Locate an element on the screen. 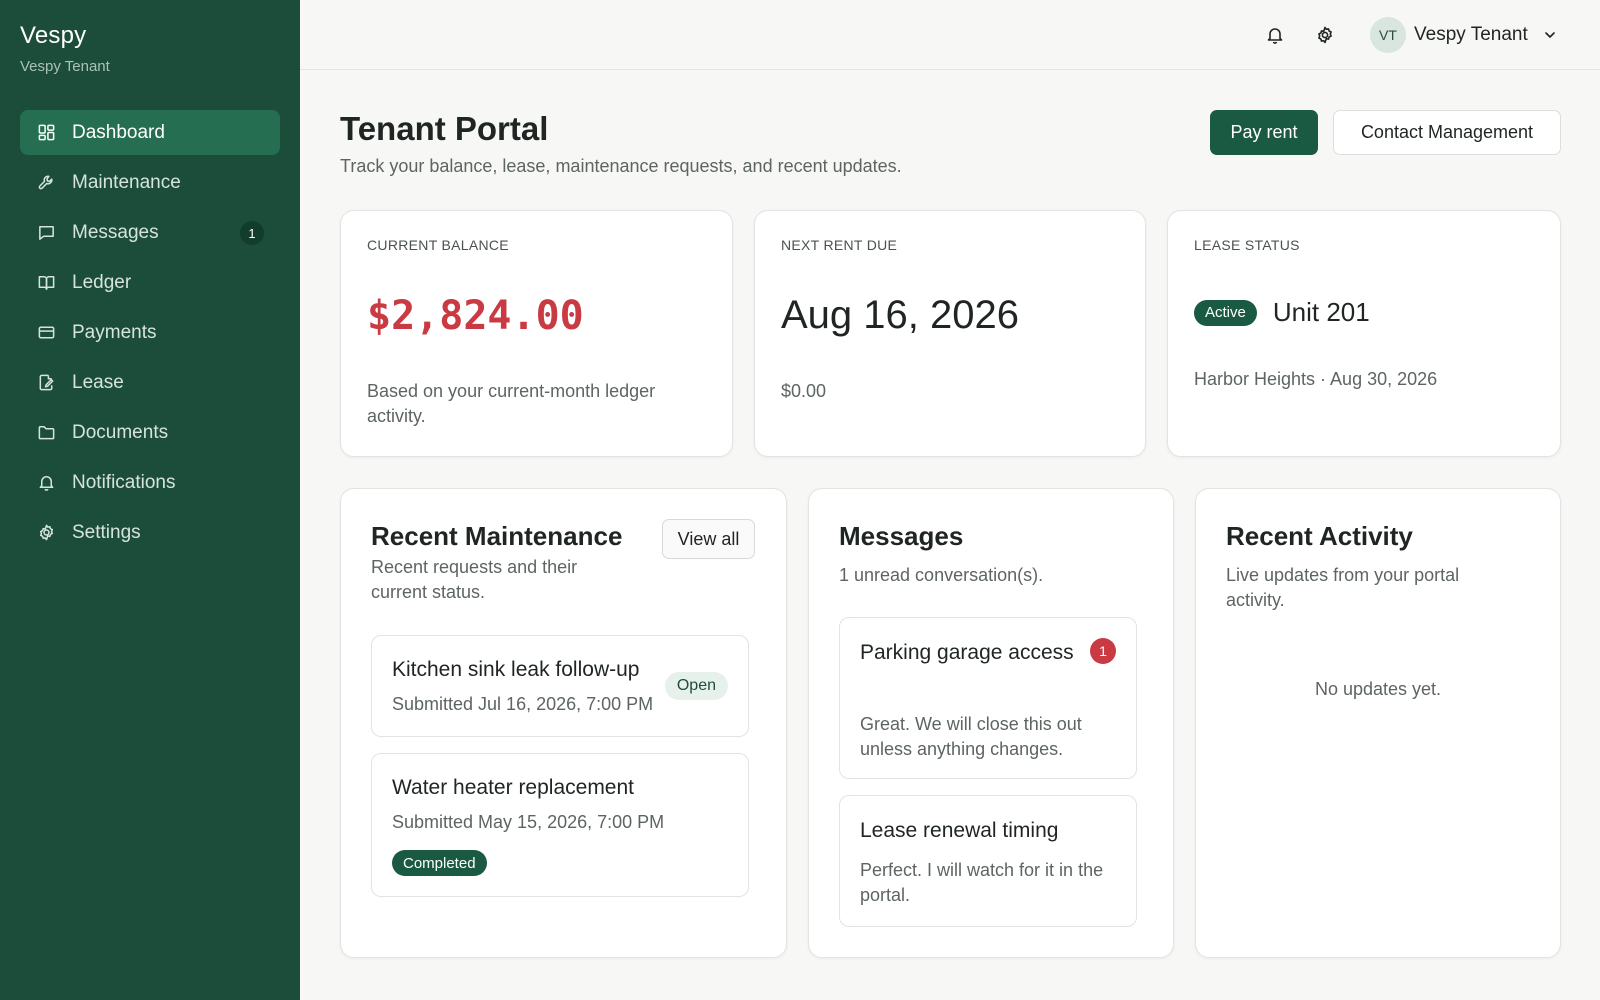 Image resolution: width=1600 pixels, height=1000 pixels. brand: Vespy Vespy Tenant is located at coordinates (65, 48).